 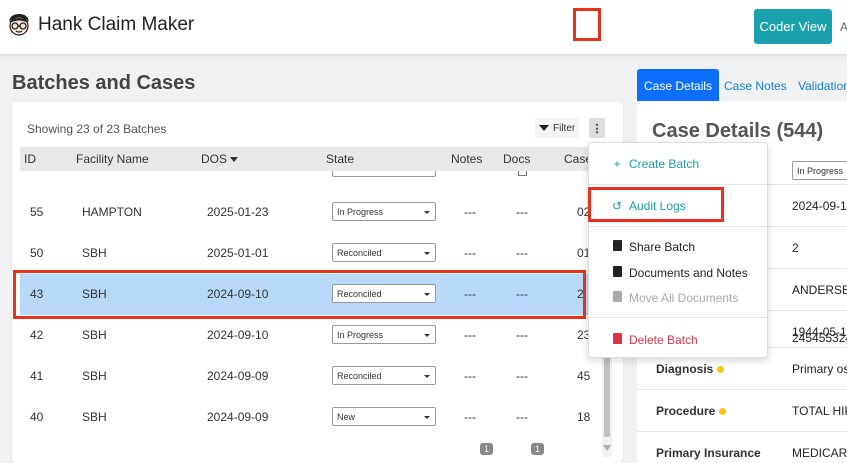 I want to click on trash-icon, so click(x=617, y=340).